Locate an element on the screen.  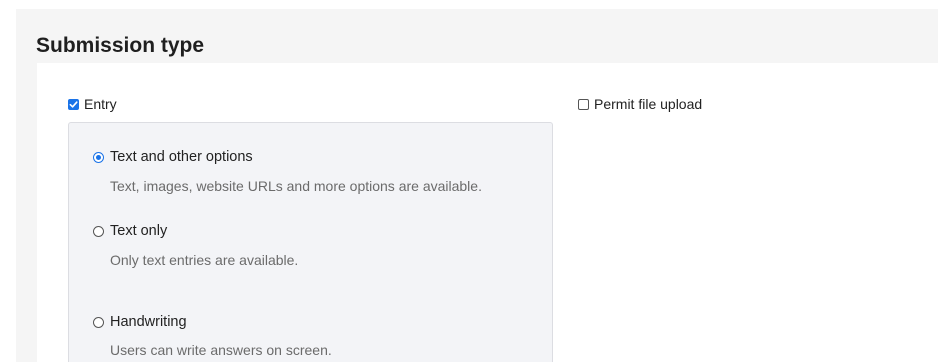
entry-checkbox is located at coordinates (73, 104).